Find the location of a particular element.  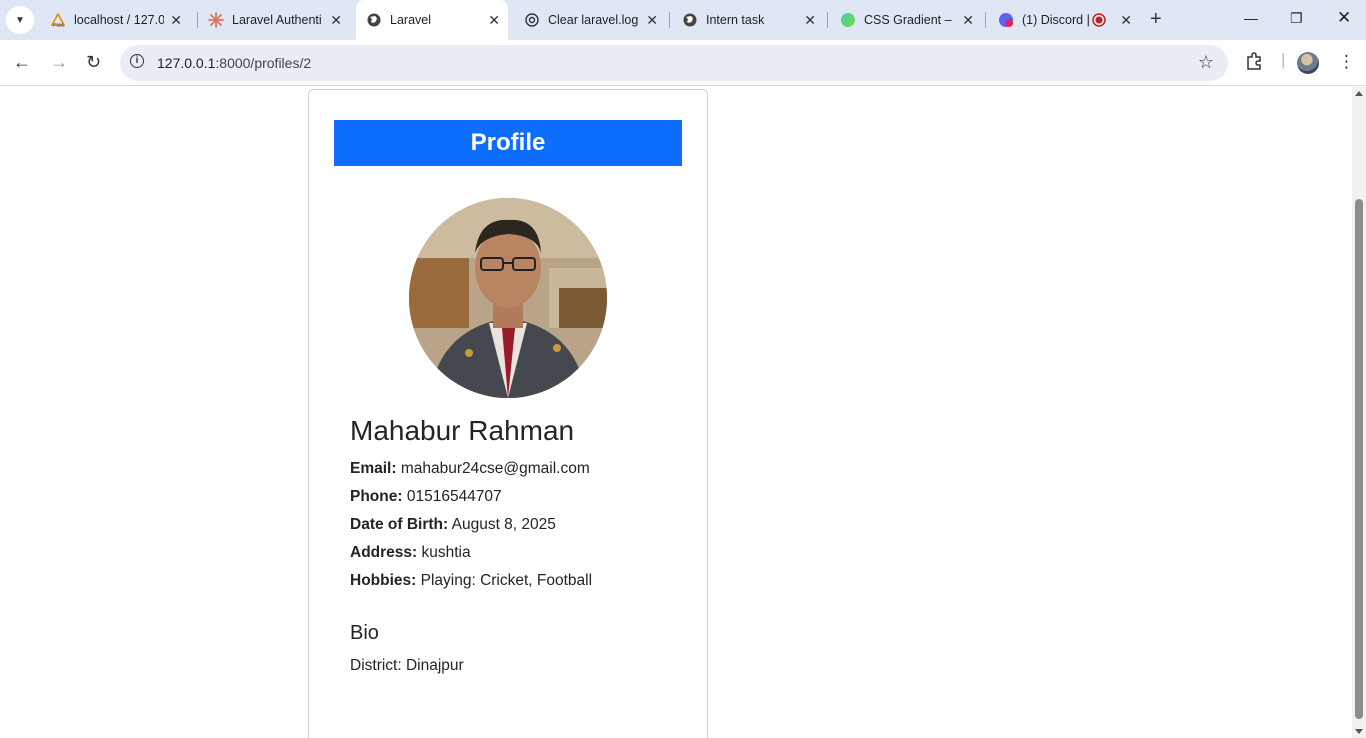

scrollbar-thumb is located at coordinates (1359, 459).